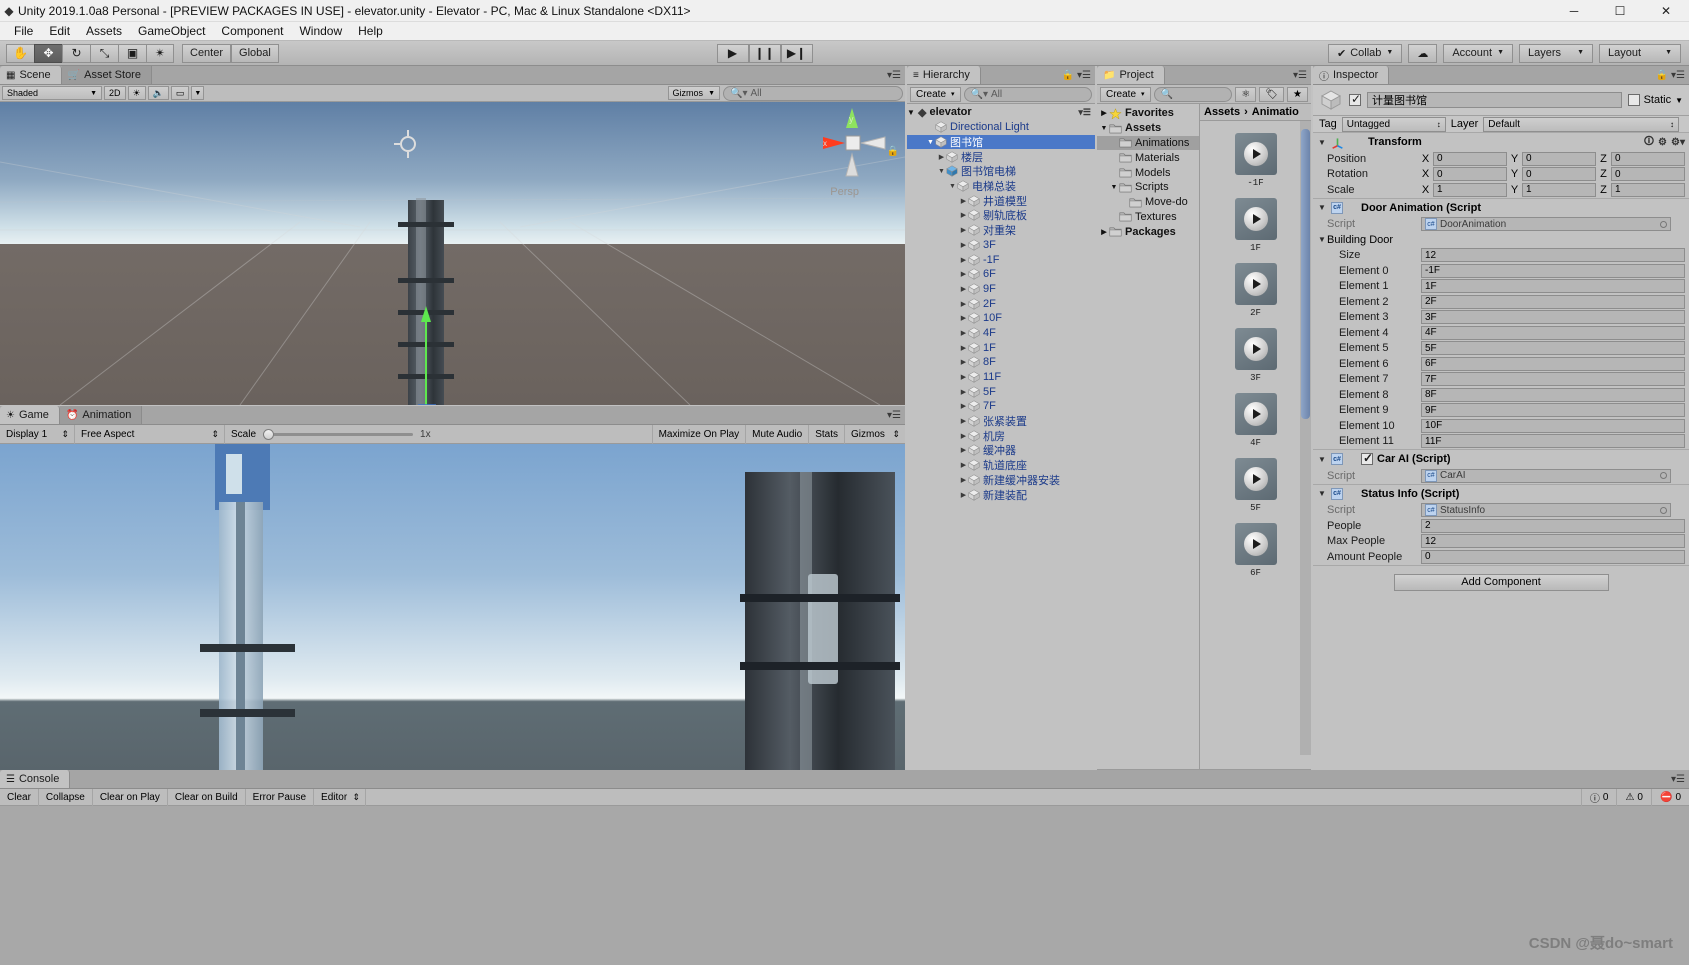  What do you see at coordinates (1553, 270) in the screenshot?
I see `array-element-value: -1F` at bounding box center [1553, 270].